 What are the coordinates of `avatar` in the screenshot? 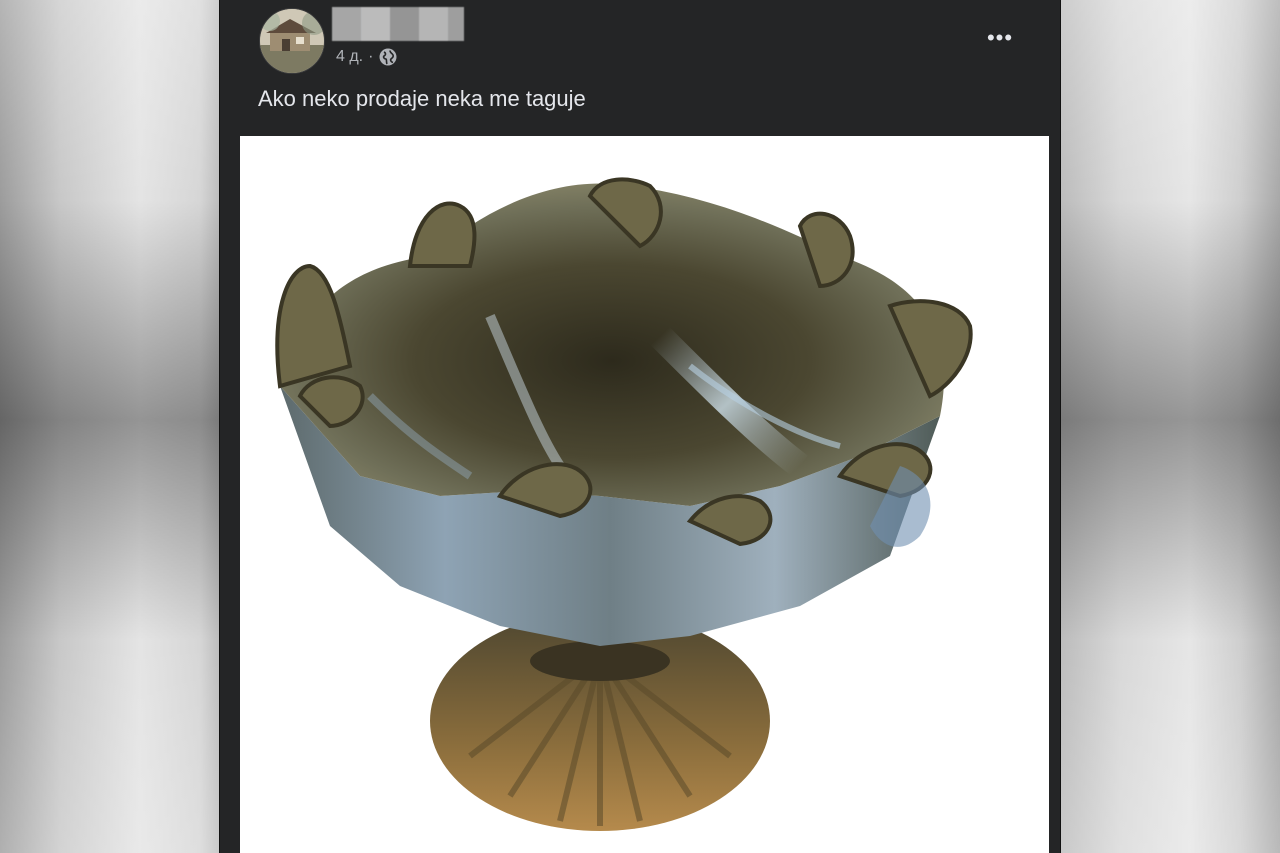 It's located at (292, 41).